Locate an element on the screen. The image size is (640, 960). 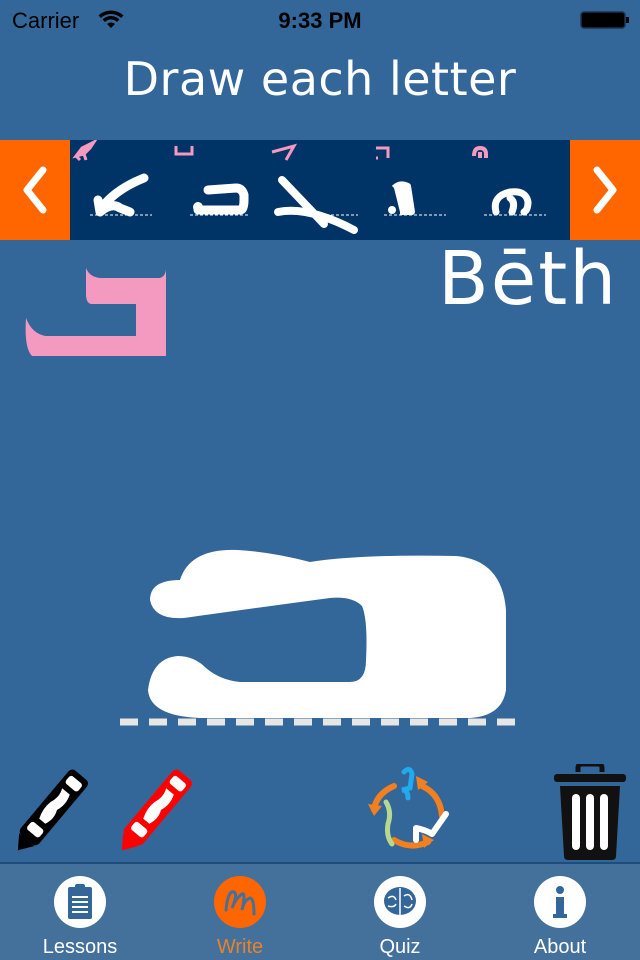
tab-about: About is located at coordinates (560, 912).